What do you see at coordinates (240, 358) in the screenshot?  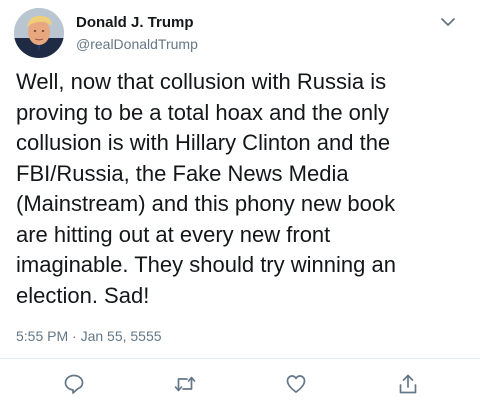 I see `divider` at bounding box center [240, 358].